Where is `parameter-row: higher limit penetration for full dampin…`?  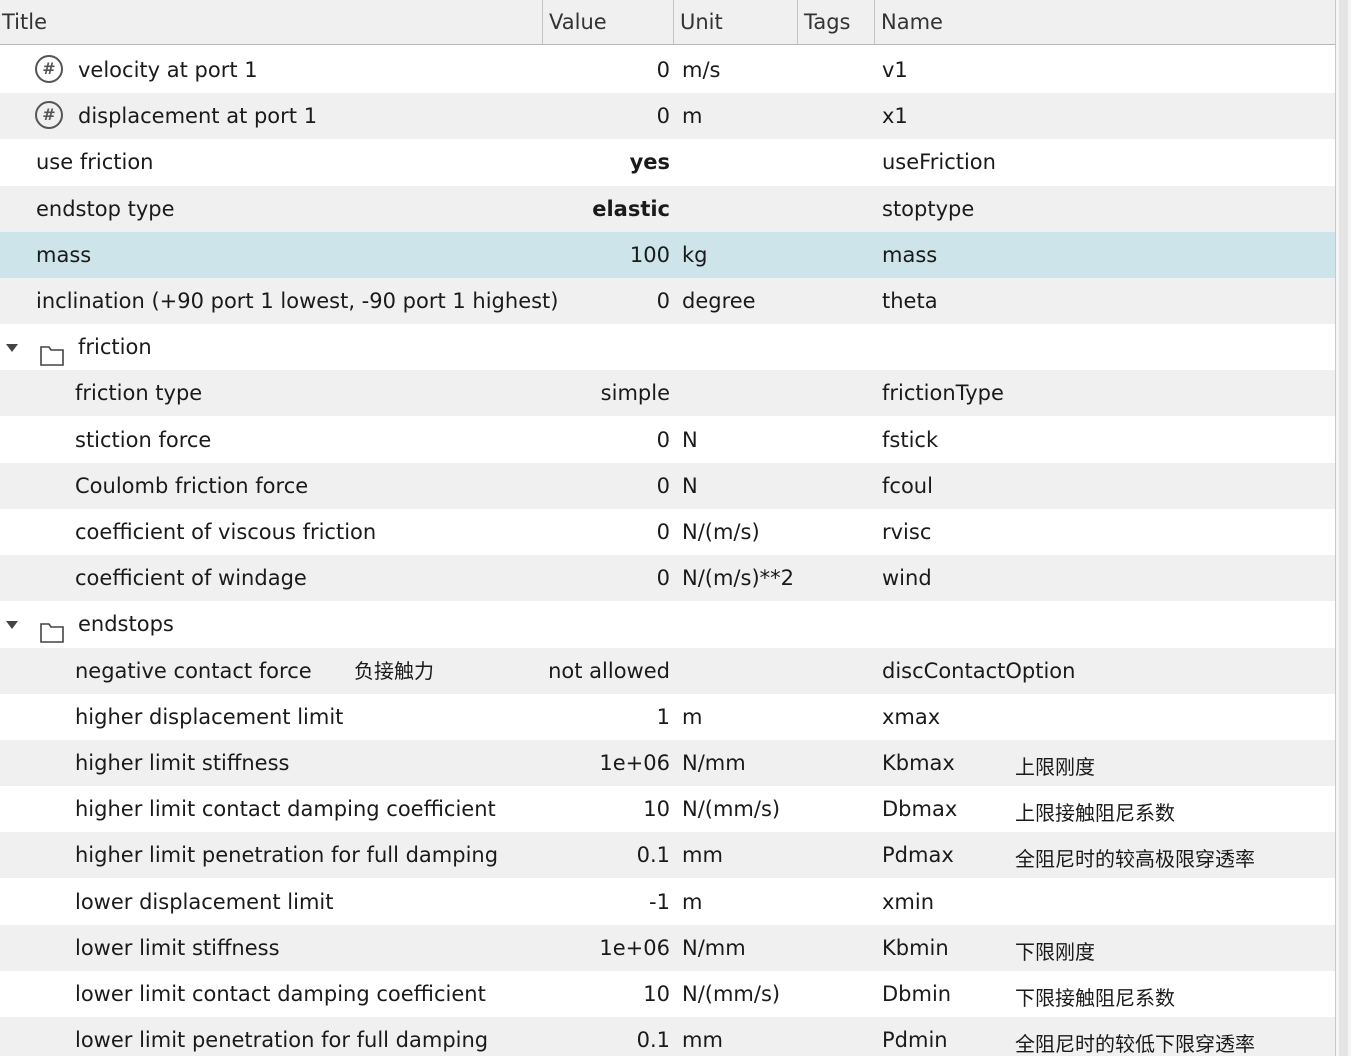 parameter-row: higher limit penetration for full dampin… is located at coordinates (667, 855).